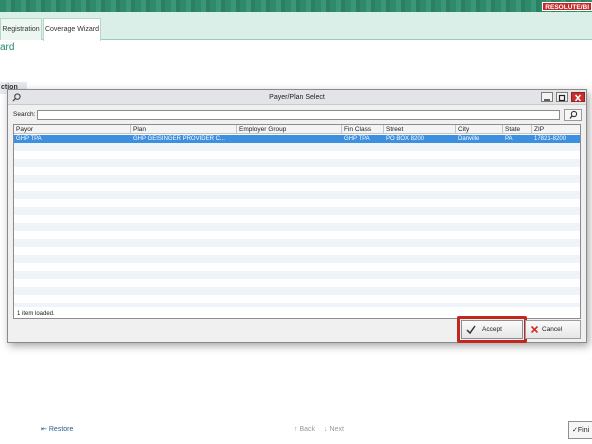  Describe the element at coordinates (547, 100) in the screenshot. I see `minimize-icon` at that location.